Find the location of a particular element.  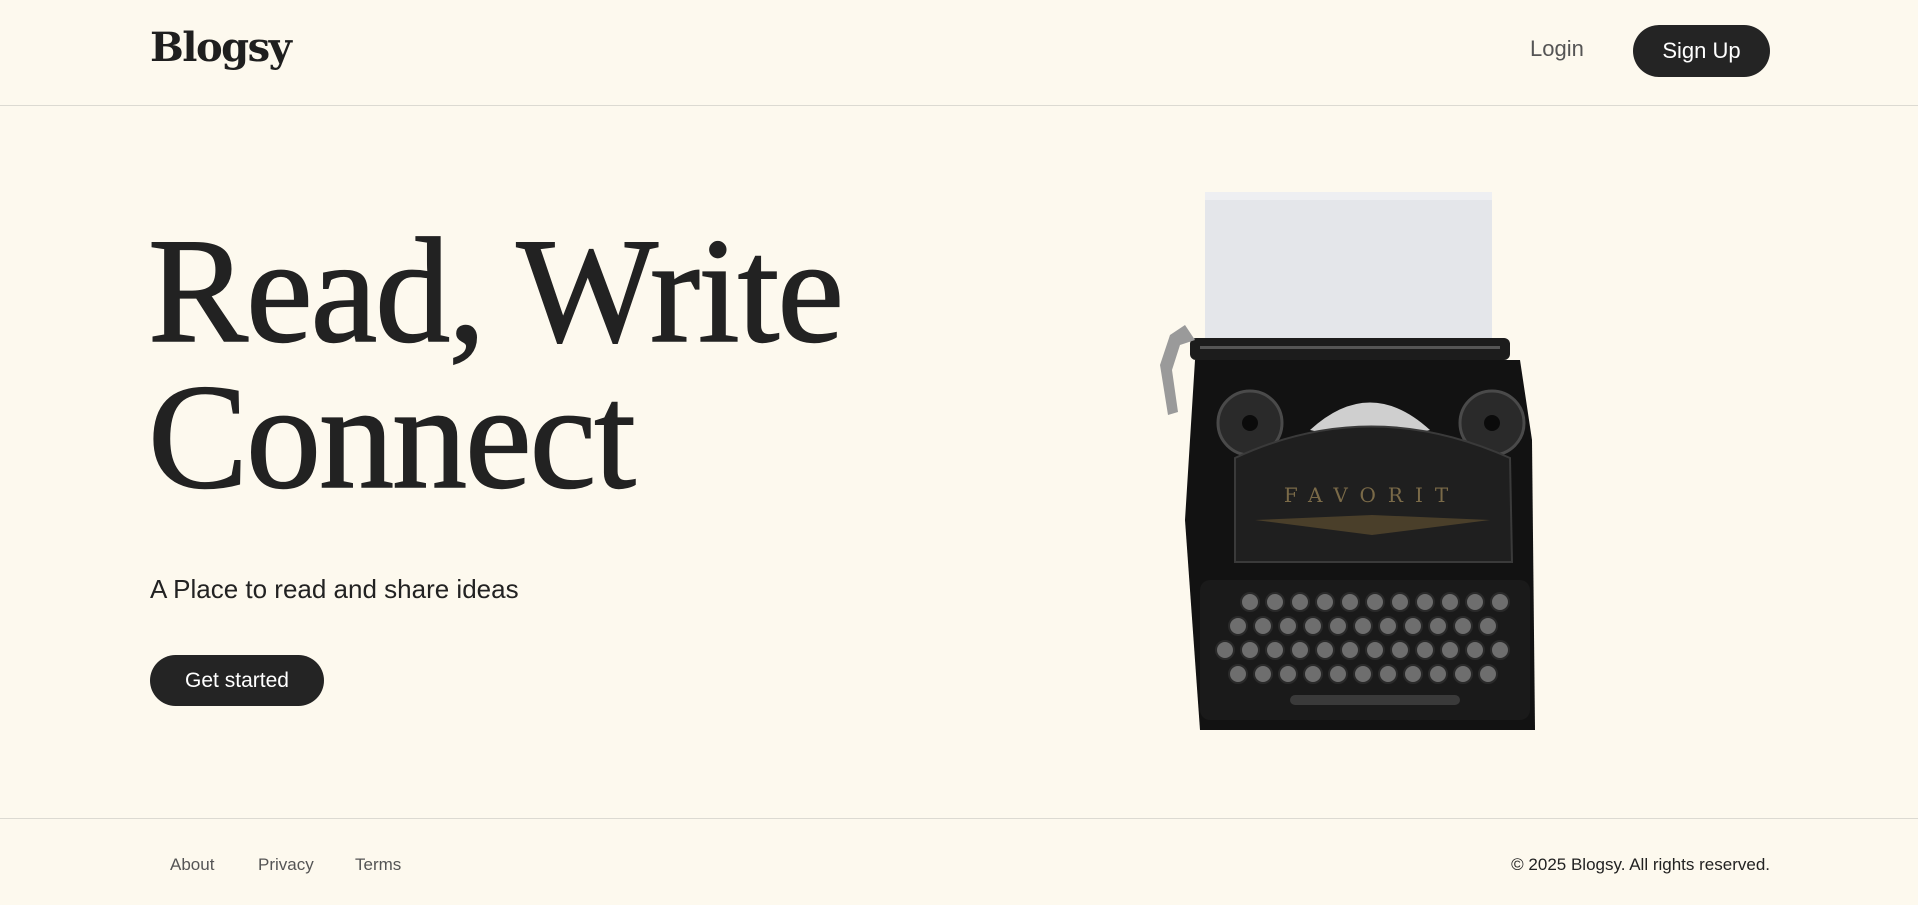

typewriter-illustration: FAVORIT is located at coordinates (1347, 461).